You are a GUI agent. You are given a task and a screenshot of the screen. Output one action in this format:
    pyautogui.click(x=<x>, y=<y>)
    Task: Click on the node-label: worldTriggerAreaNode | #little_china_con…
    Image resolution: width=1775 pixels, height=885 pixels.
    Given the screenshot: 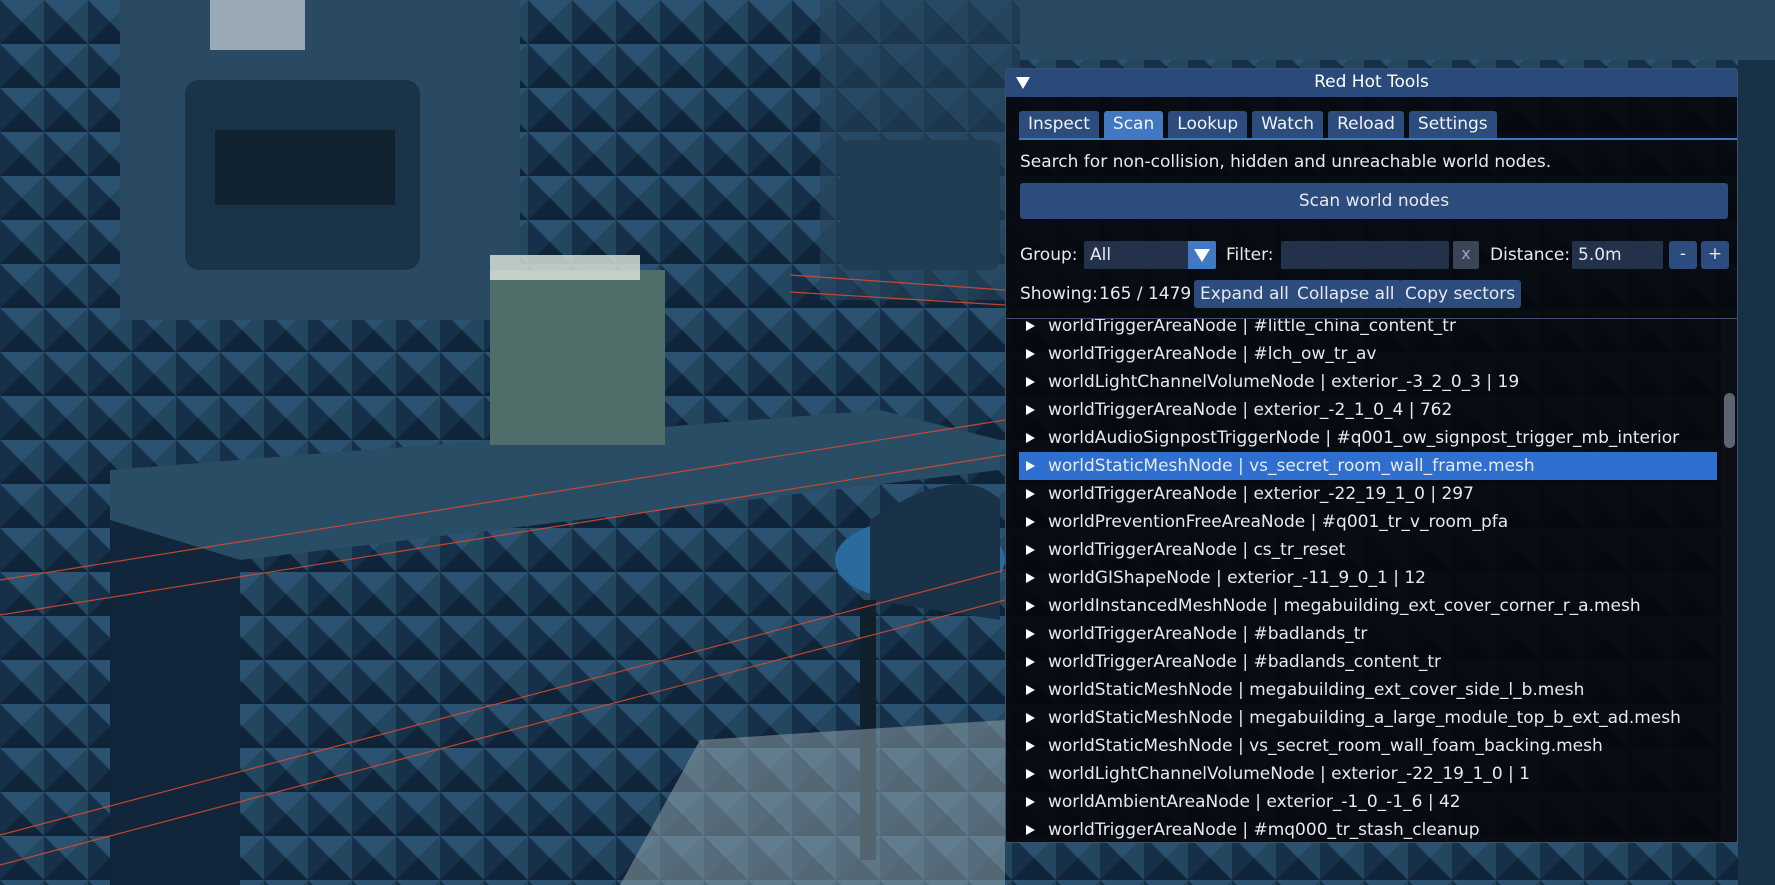 What is the action you would take?
    pyautogui.click(x=1252, y=327)
    